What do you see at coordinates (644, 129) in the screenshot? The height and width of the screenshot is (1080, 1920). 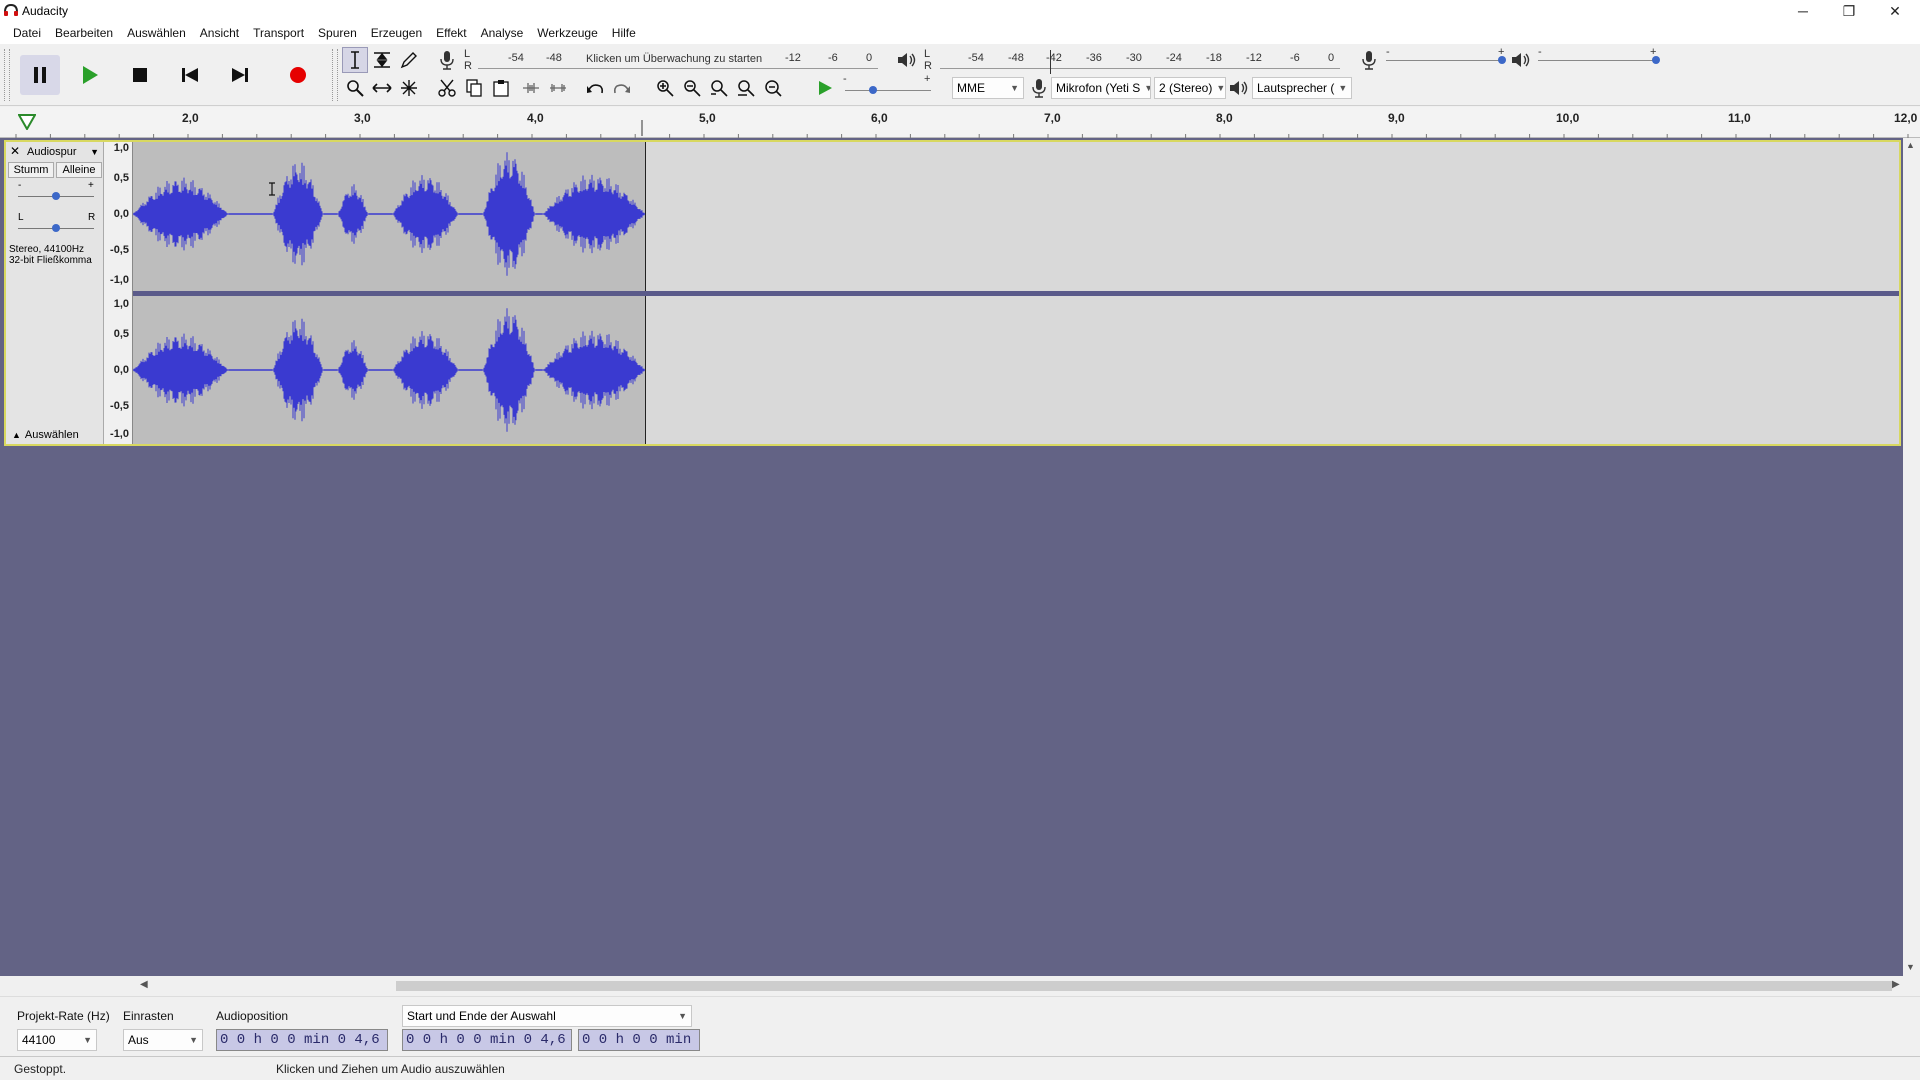 I see `playhead-marker-icon` at bounding box center [644, 129].